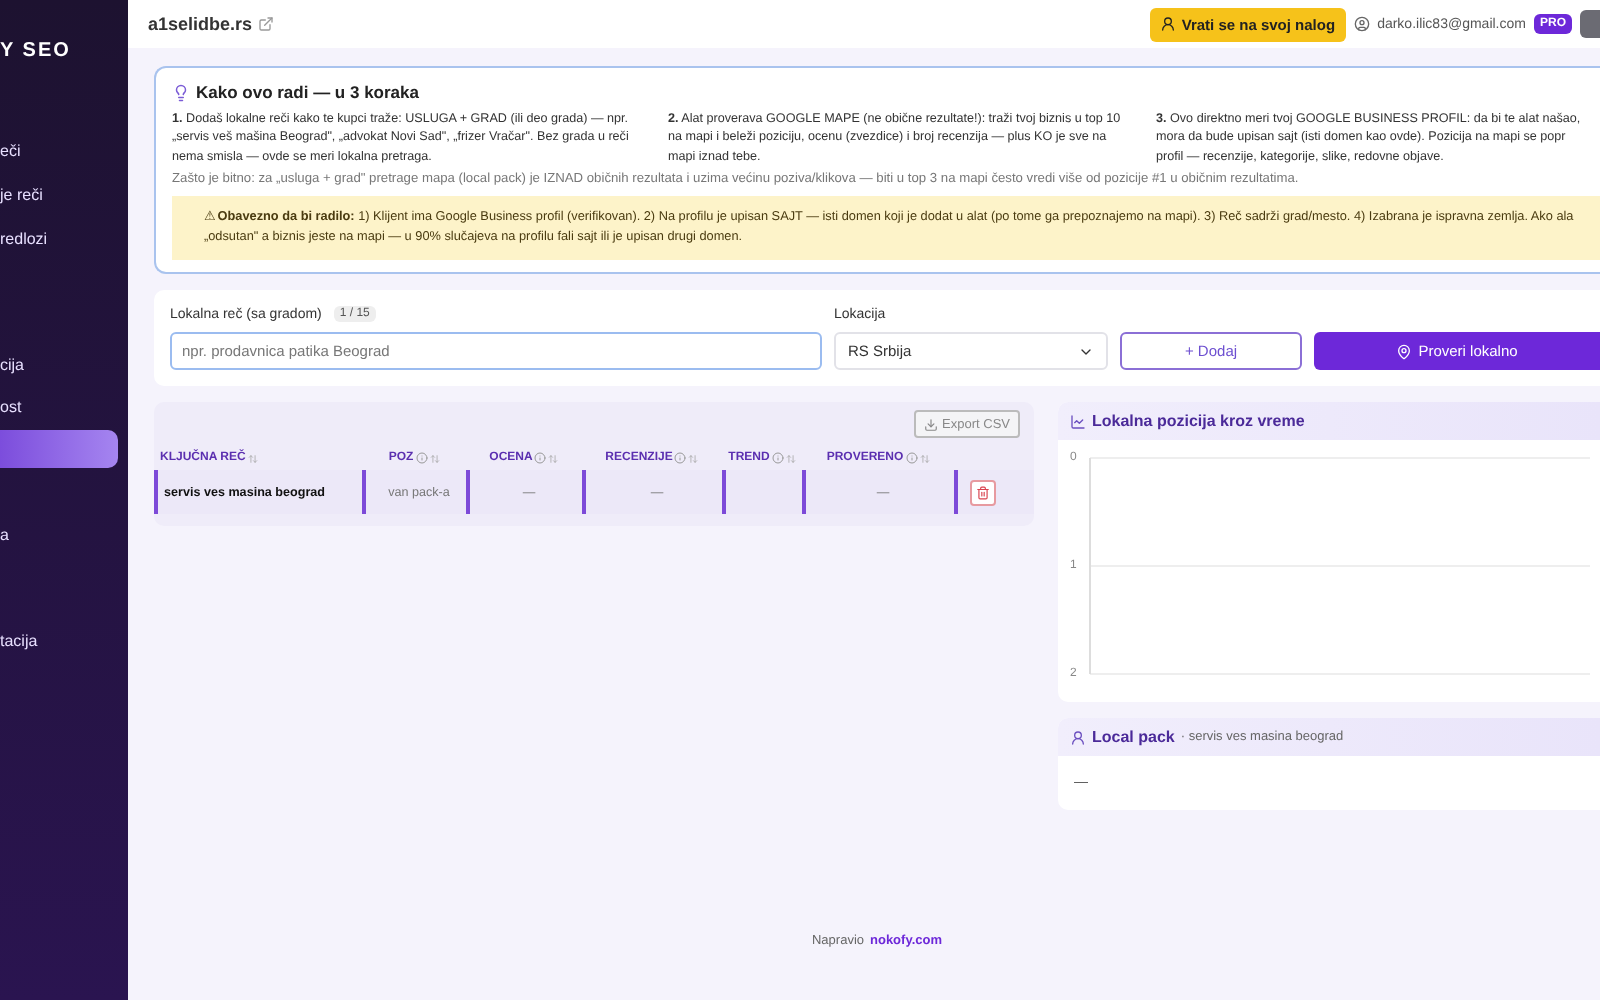  Describe the element at coordinates (59, 641) in the screenshot. I see `sidebar-item: tacija` at that location.